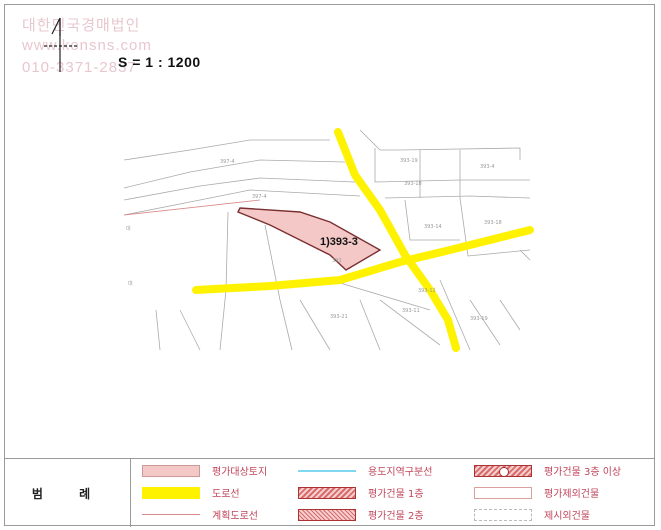 This screenshot has height=530, width=661. What do you see at coordinates (361, 514) in the screenshot?
I see `legend-item-bldg2: 평가건물 2층` at bounding box center [361, 514].